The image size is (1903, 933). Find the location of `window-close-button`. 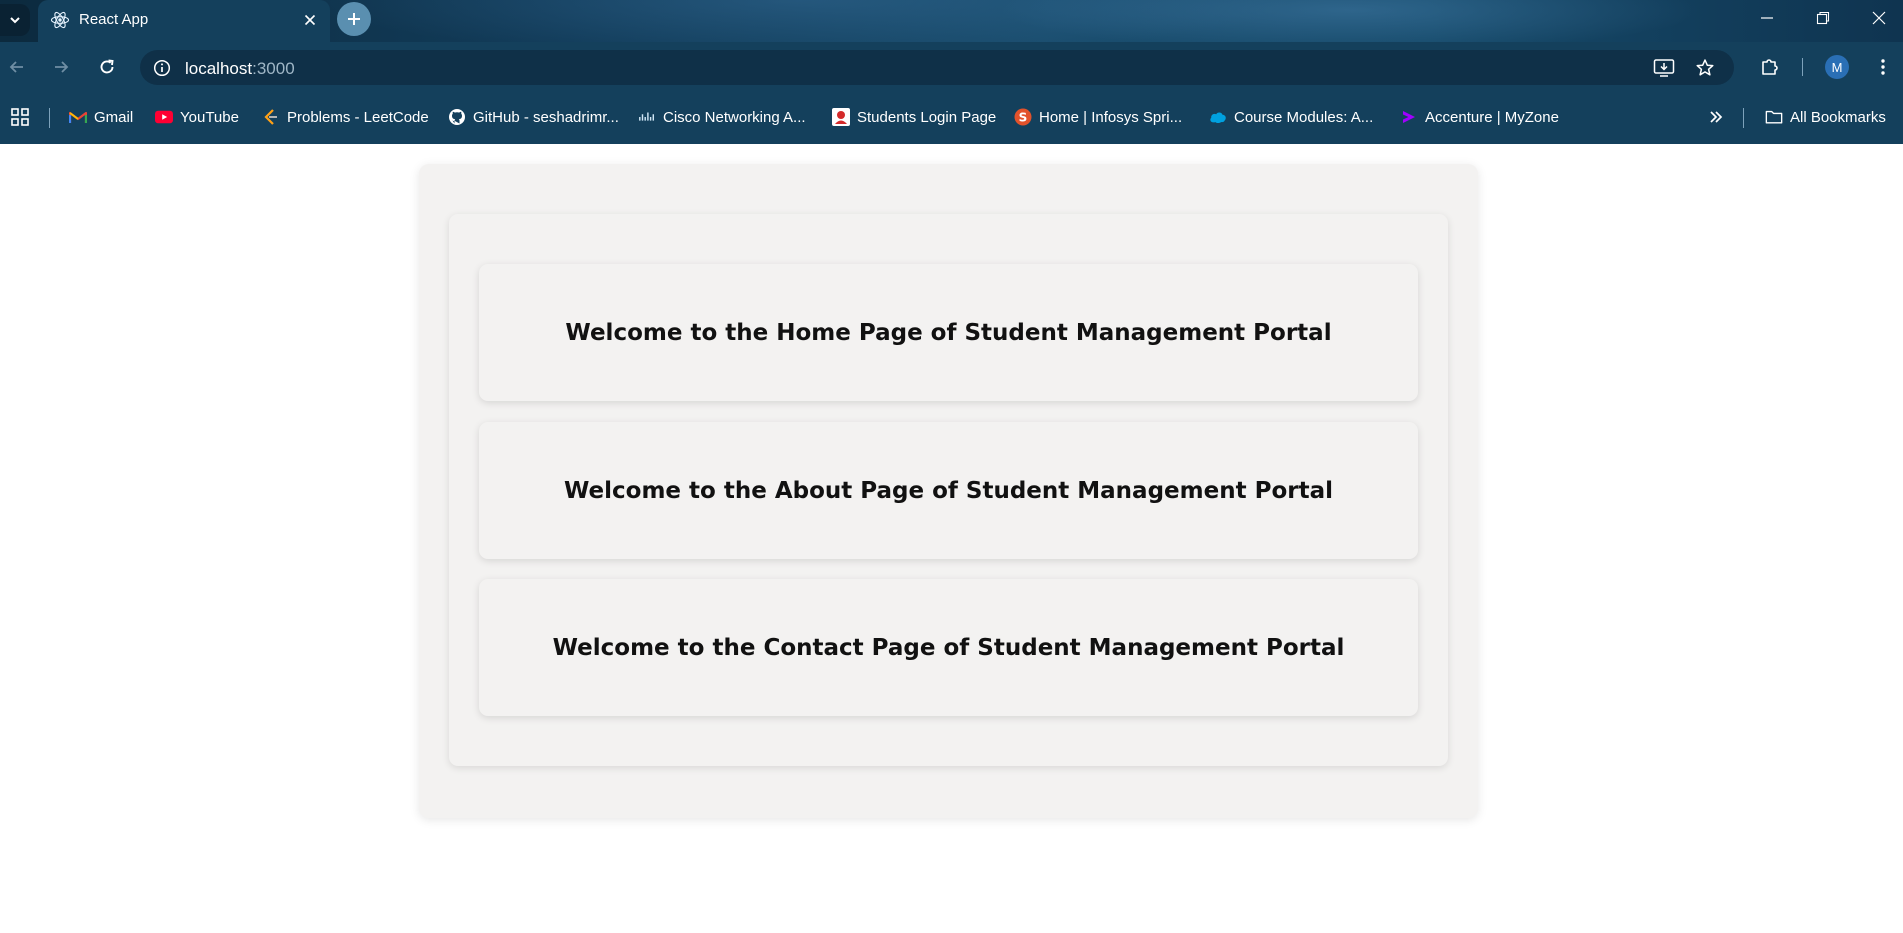

window-close-button is located at coordinates (1877, 18).